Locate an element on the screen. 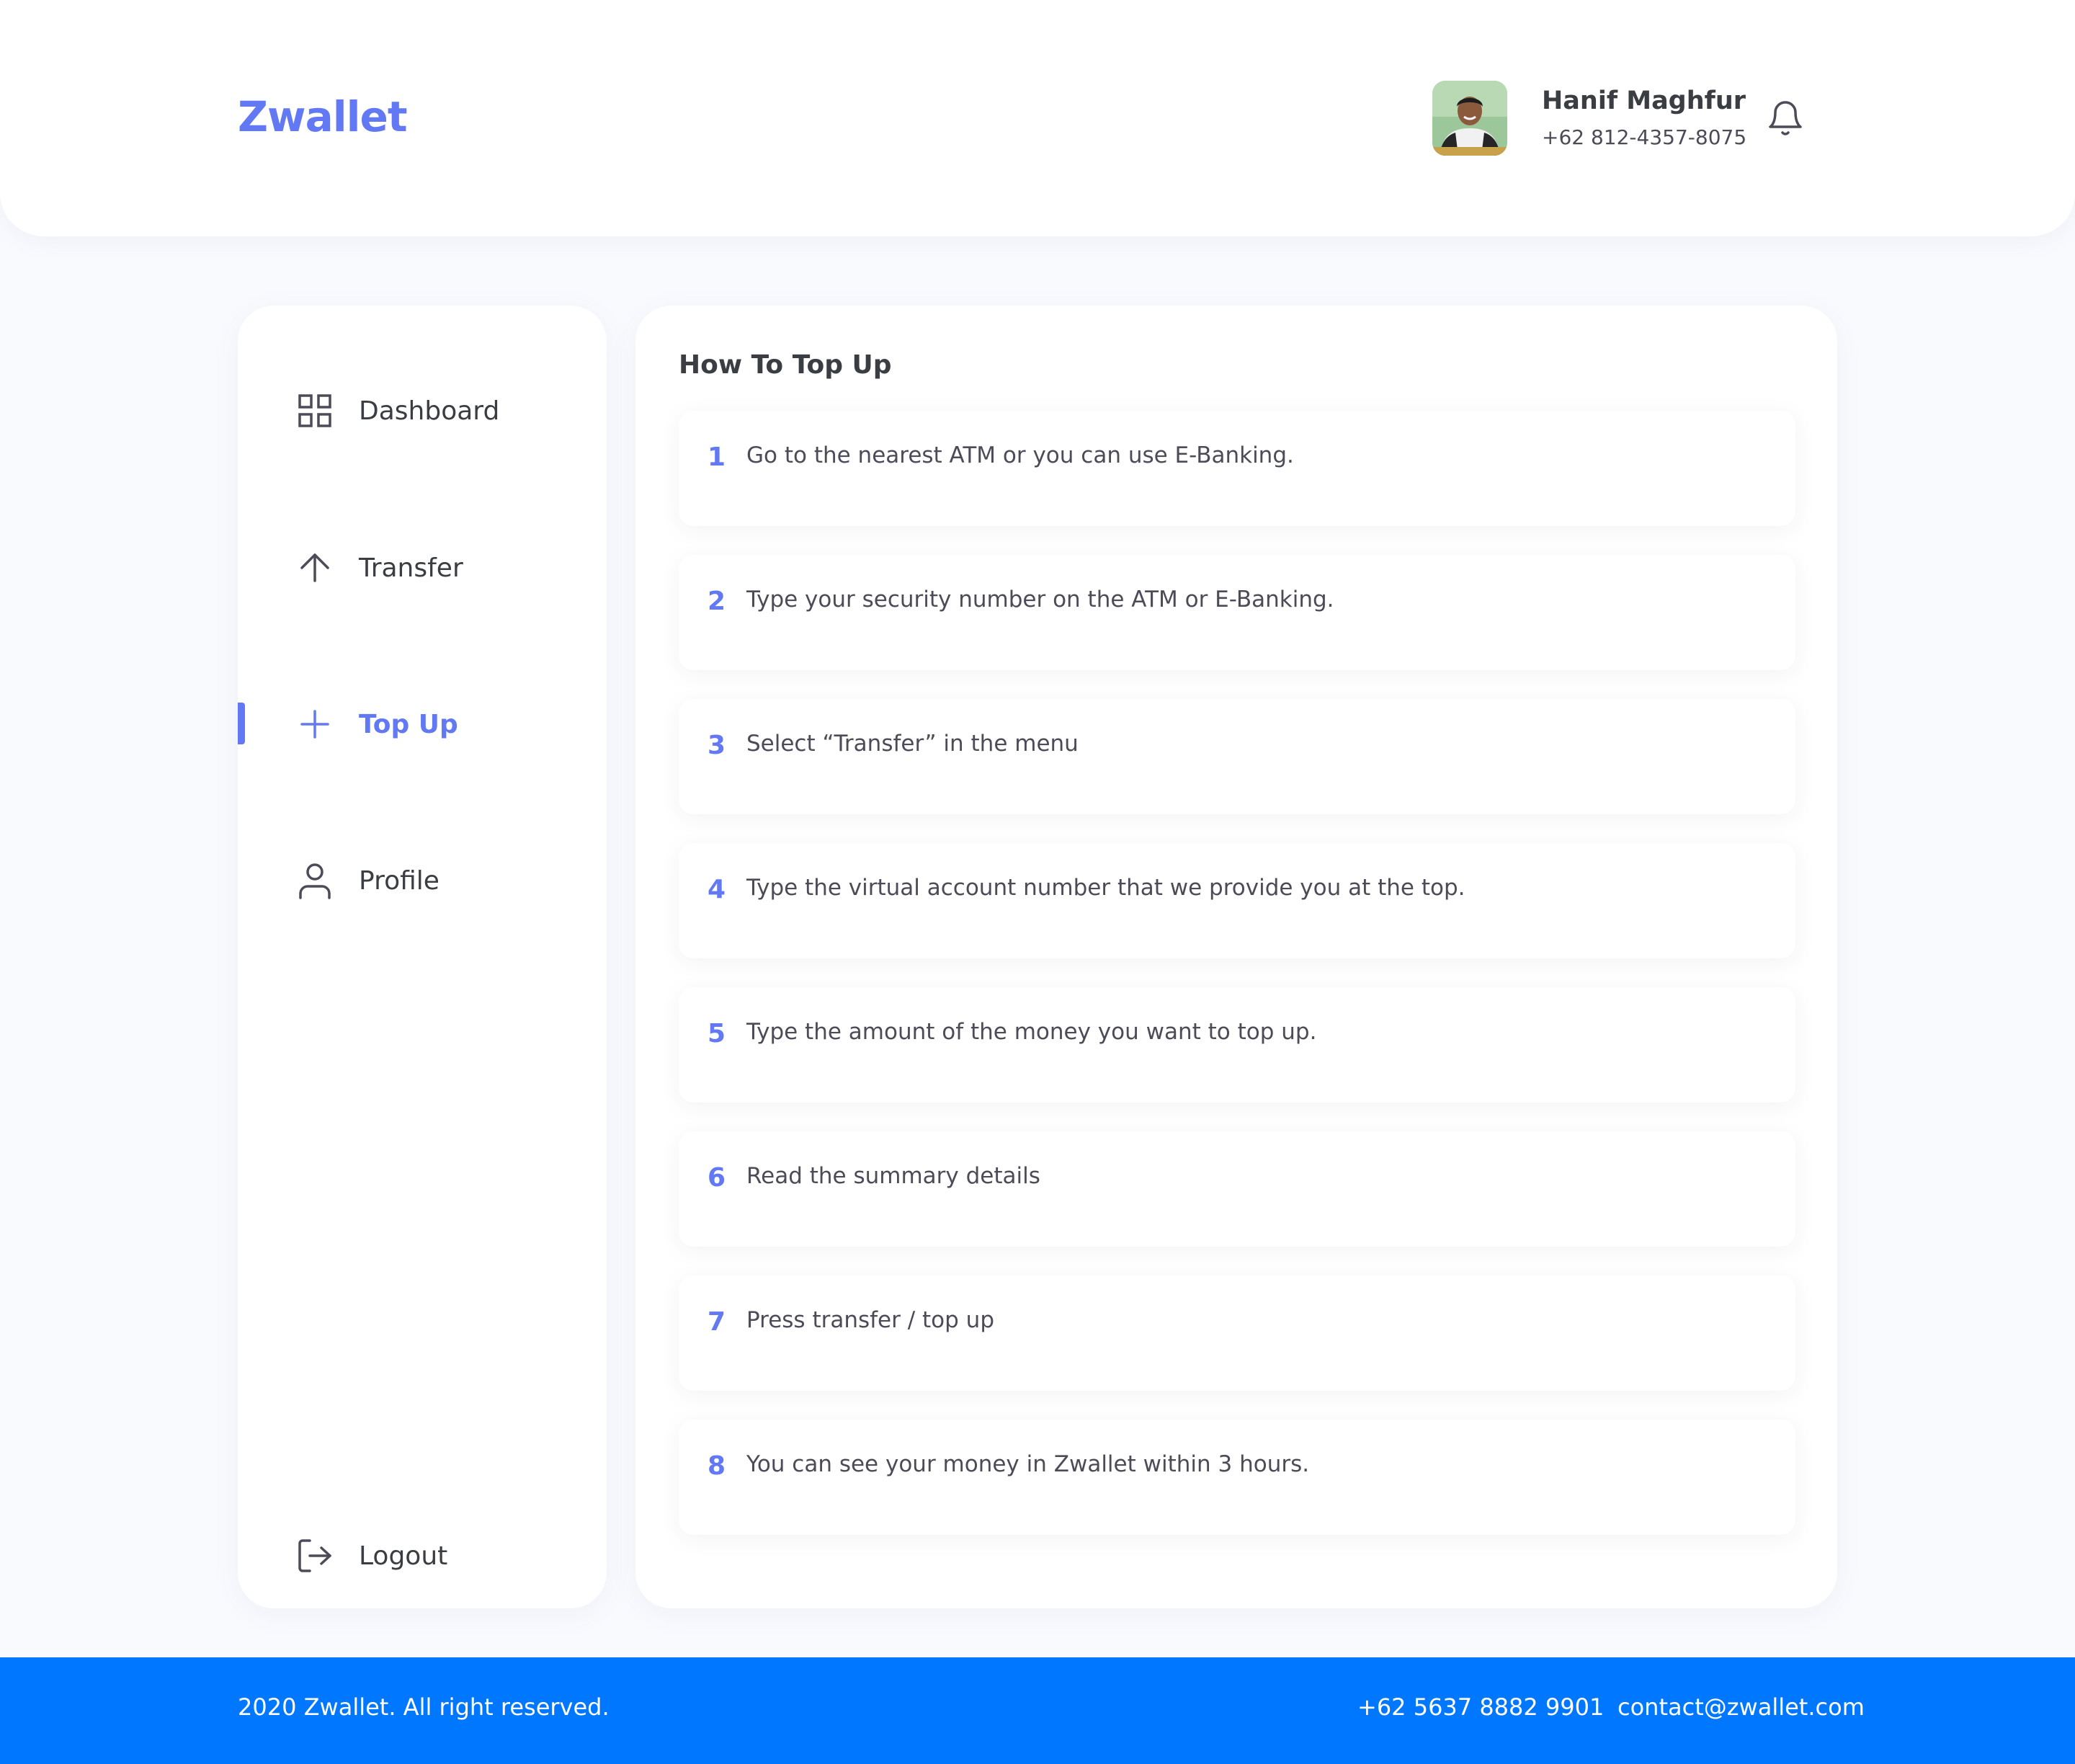  sidebar-item-label: Dashboard is located at coordinates (429, 411).